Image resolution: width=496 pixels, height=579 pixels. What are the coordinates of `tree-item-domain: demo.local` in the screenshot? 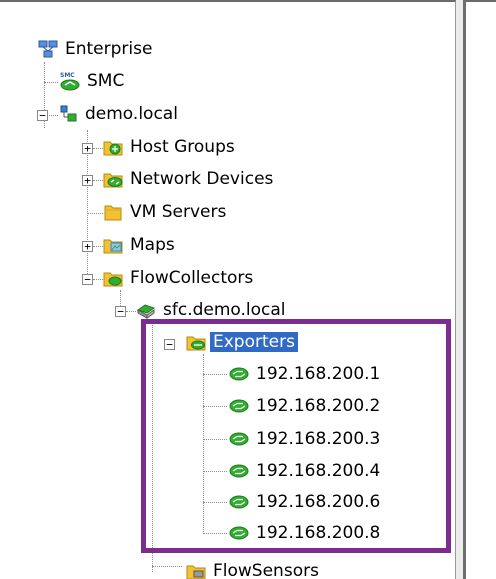 It's located at (119, 114).